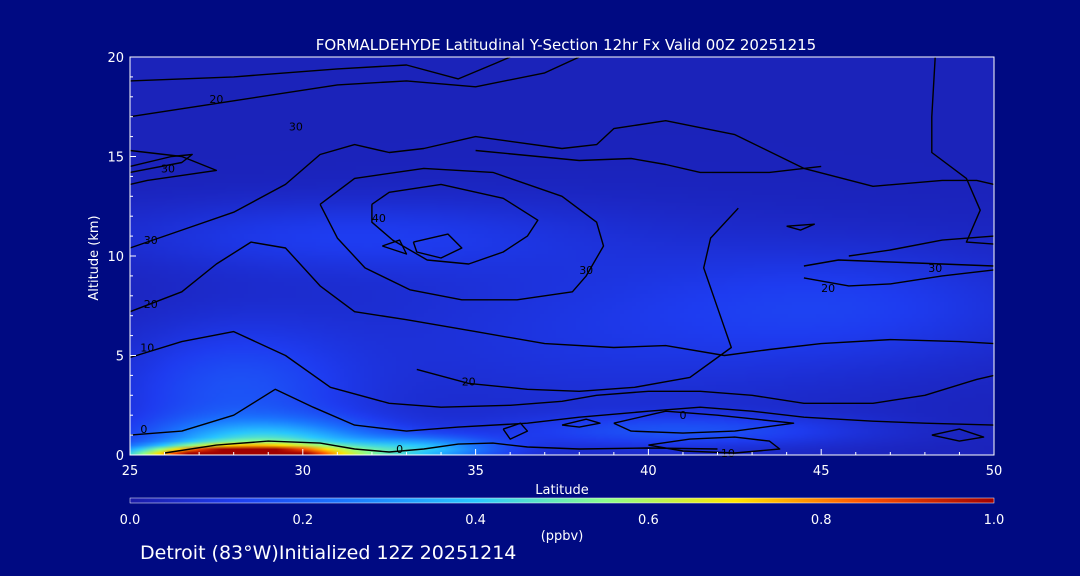 This screenshot has height=576, width=1080. What do you see at coordinates (115, 158) in the screenshot?
I see `y-tick-label: 15` at bounding box center [115, 158].